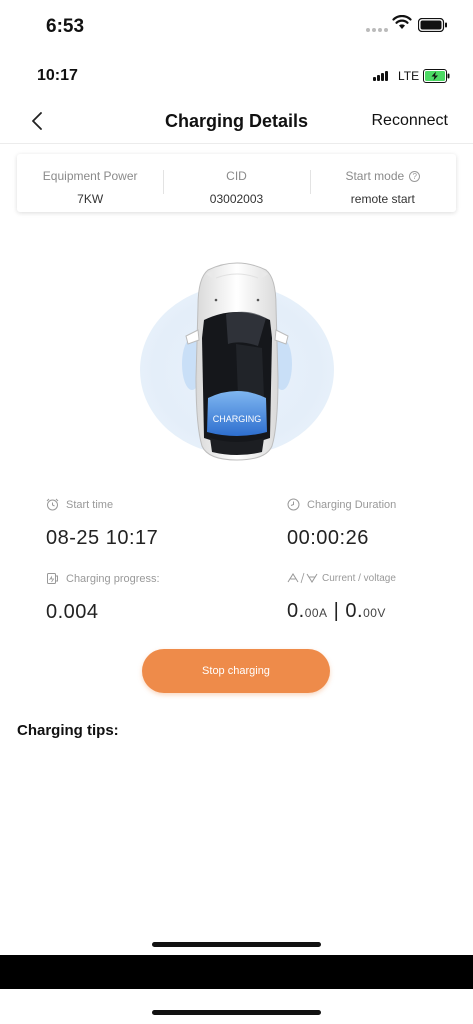 This screenshot has height=1024, width=473. What do you see at coordinates (409, 76) in the screenshot?
I see `network-type: LTE` at bounding box center [409, 76].